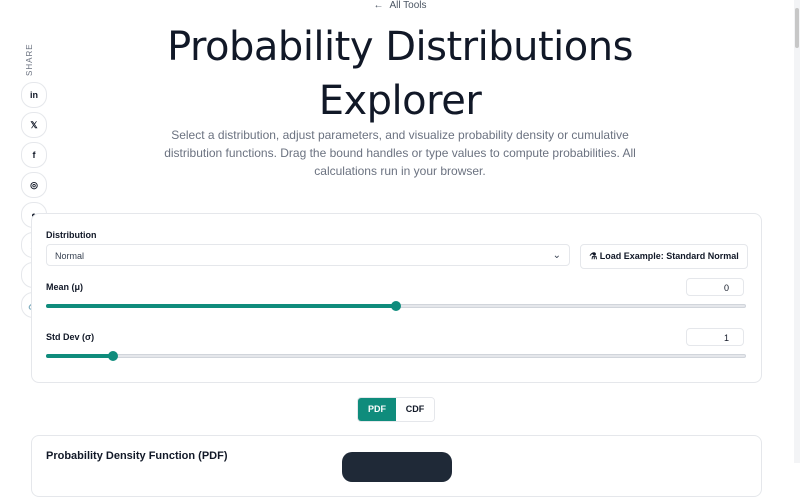 This screenshot has height=497, width=800. I want to click on scrollbar-thumb, so click(797, 28).